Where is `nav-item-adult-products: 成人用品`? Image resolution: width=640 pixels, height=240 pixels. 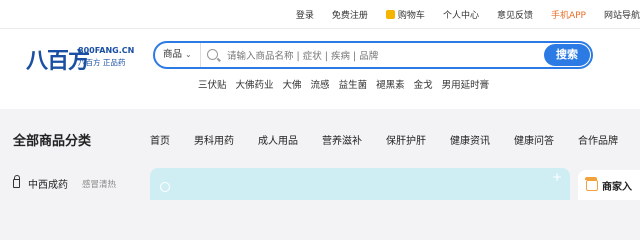
nav-item-adult-products: 成人用品 is located at coordinates (278, 139).